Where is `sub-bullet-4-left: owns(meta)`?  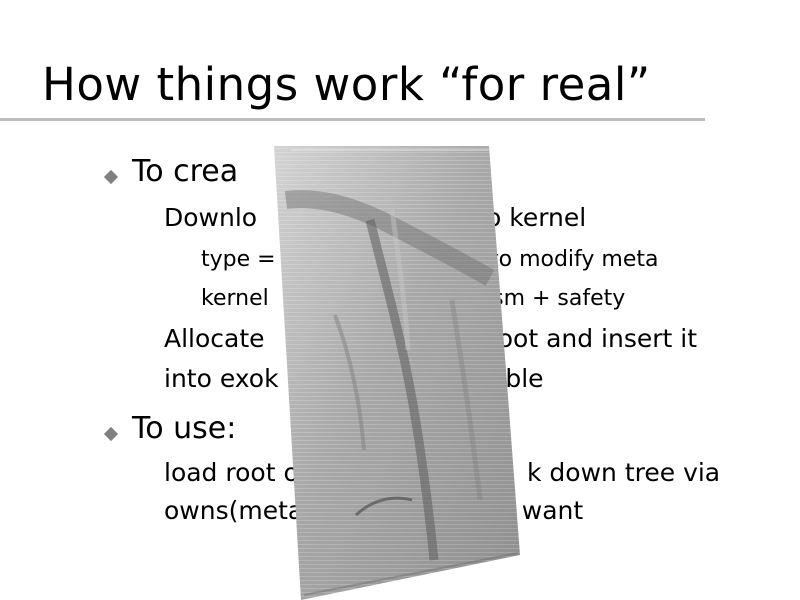 sub-bullet-4-left: owns(meta) is located at coordinates (238, 510).